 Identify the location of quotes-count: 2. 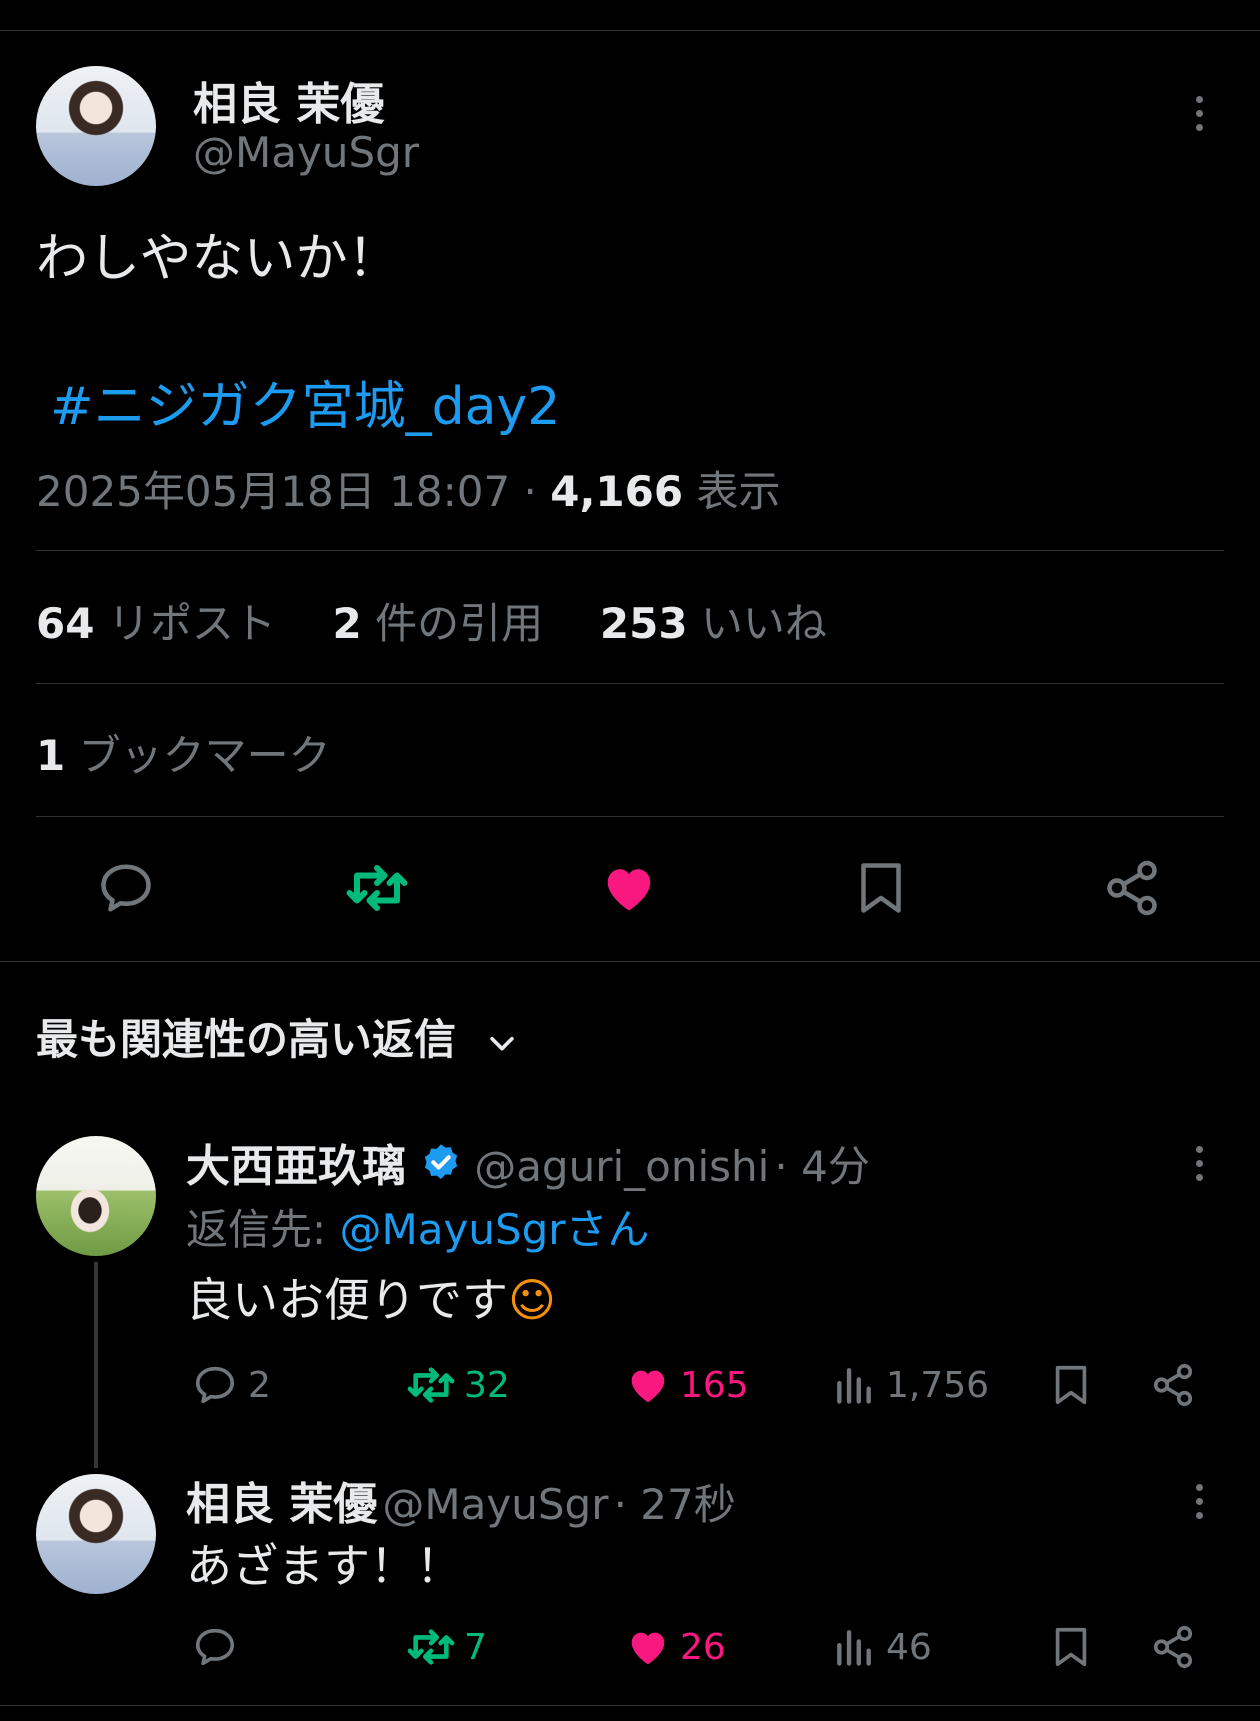
(347, 623).